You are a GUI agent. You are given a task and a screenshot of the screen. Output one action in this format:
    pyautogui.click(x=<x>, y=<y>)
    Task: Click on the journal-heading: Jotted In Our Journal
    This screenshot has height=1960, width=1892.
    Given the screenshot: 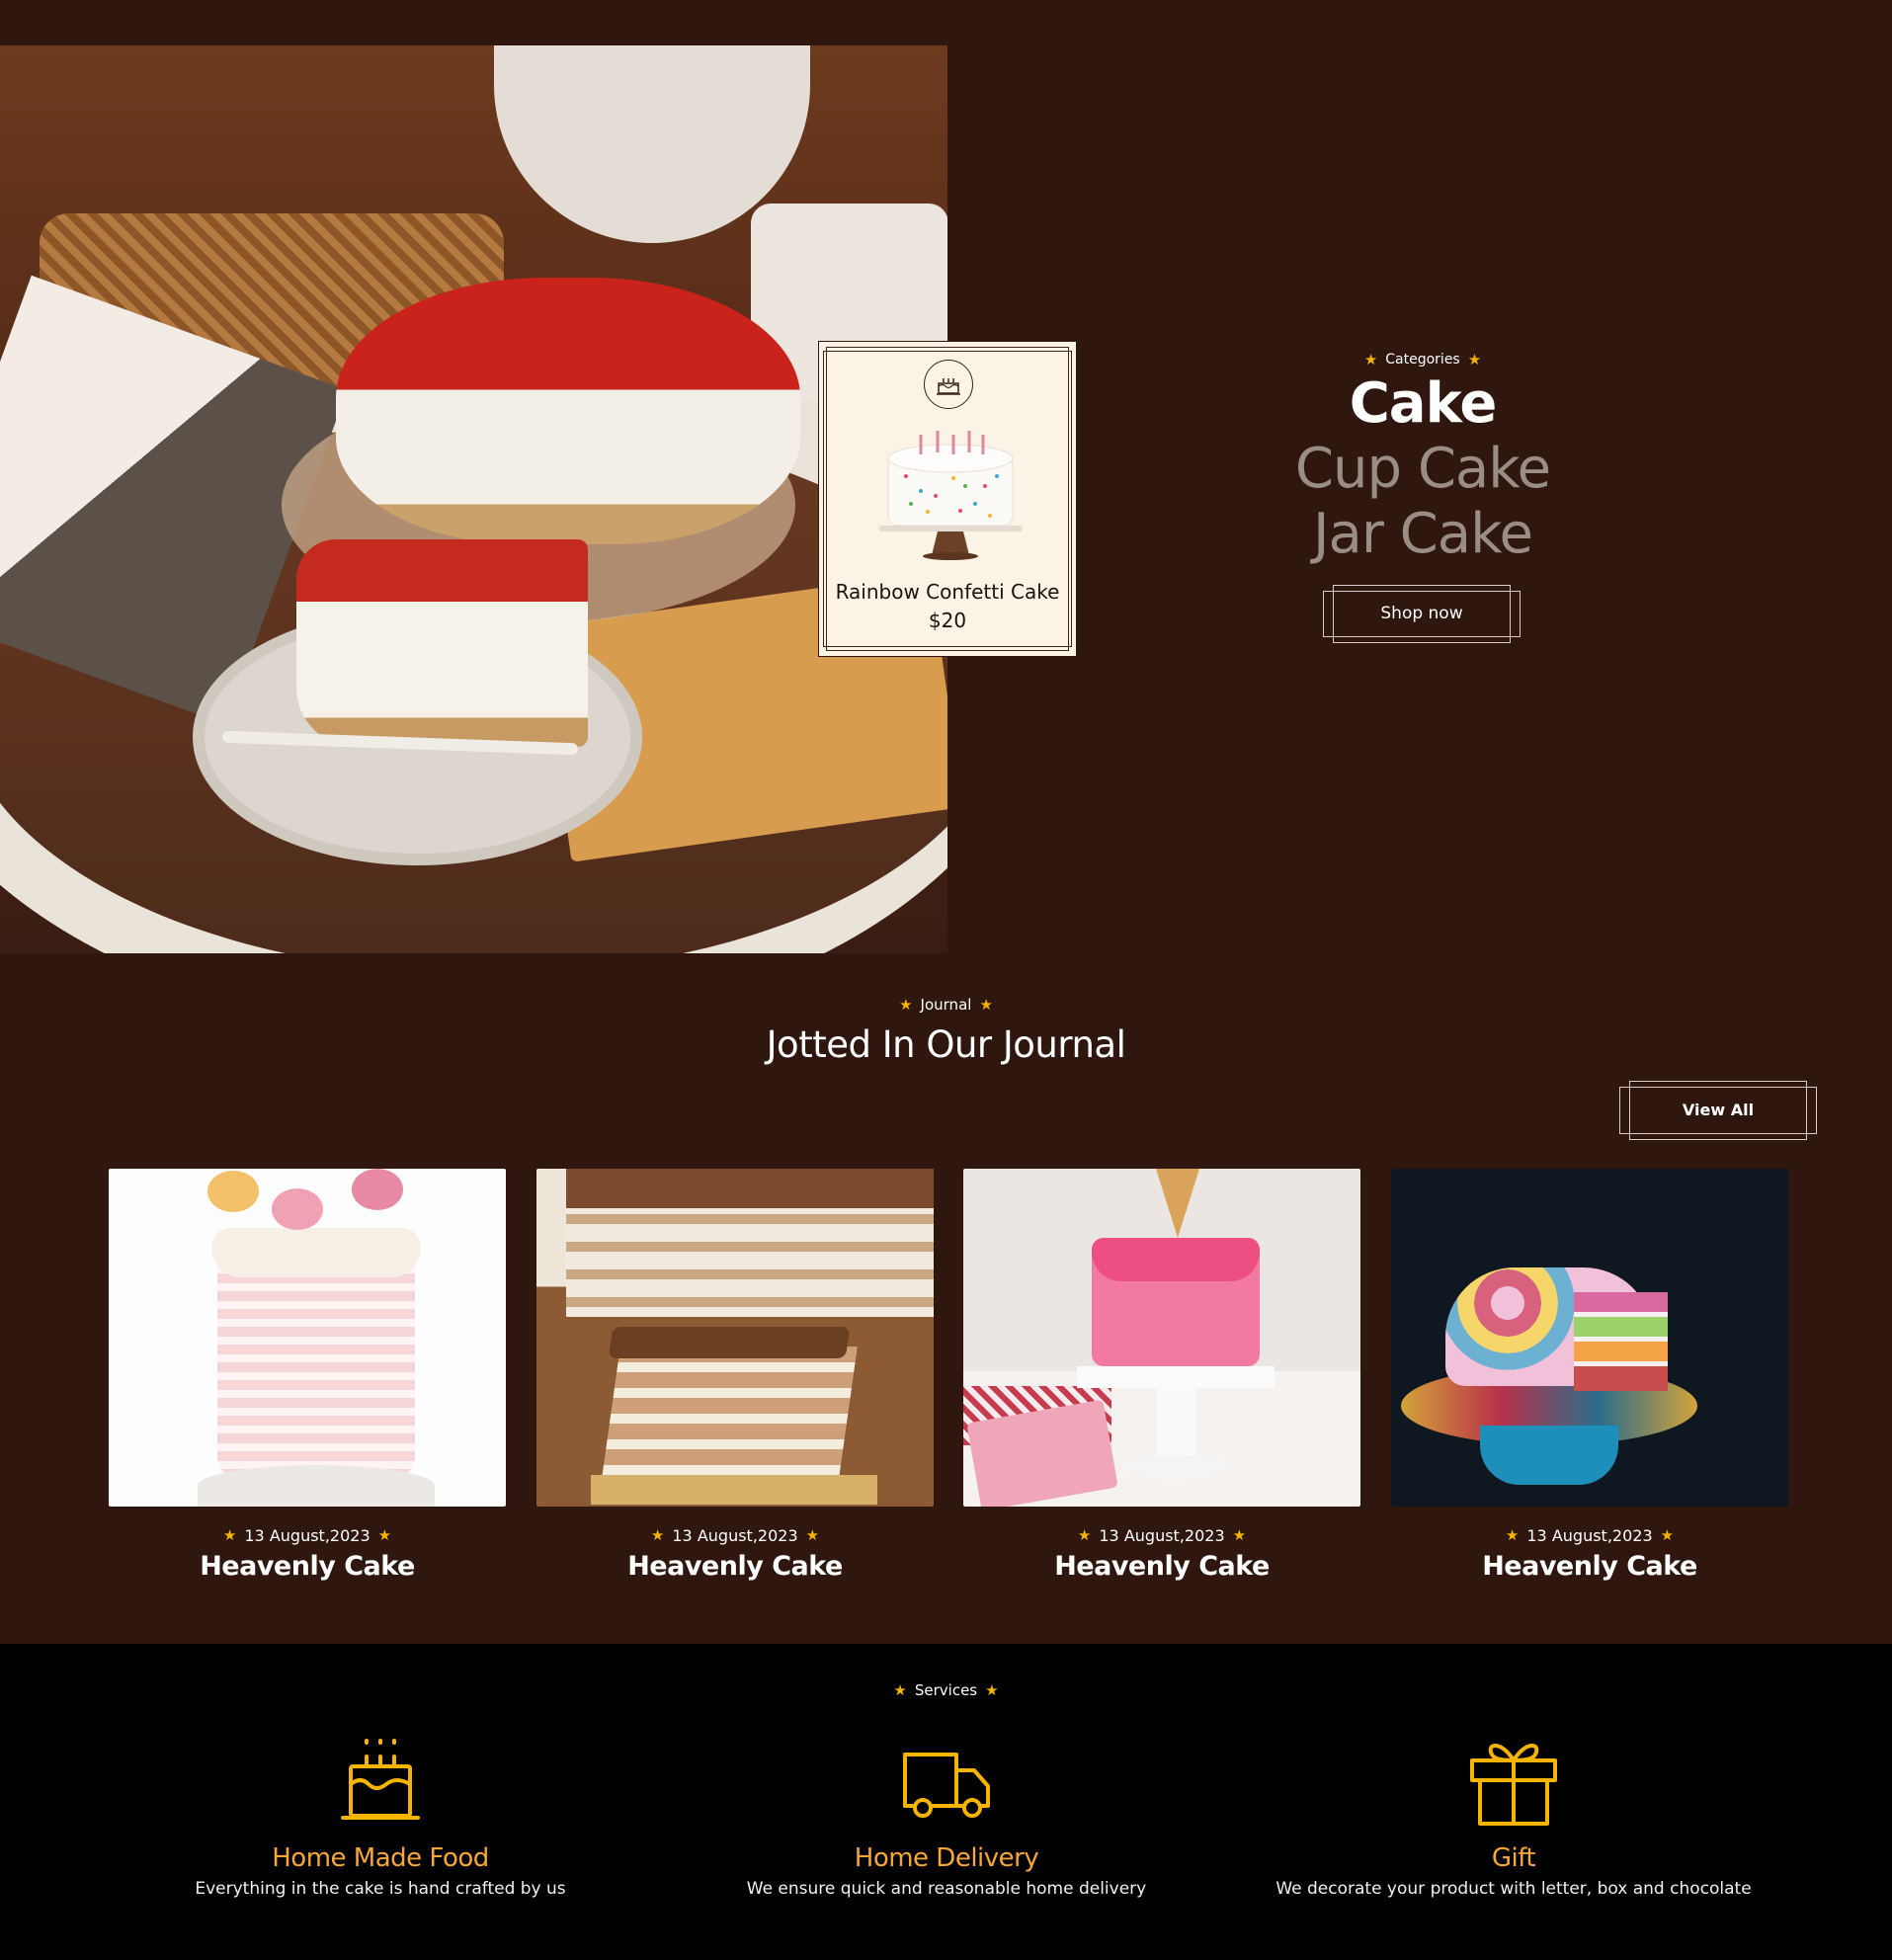 What is the action you would take?
    pyautogui.click(x=946, y=1044)
    